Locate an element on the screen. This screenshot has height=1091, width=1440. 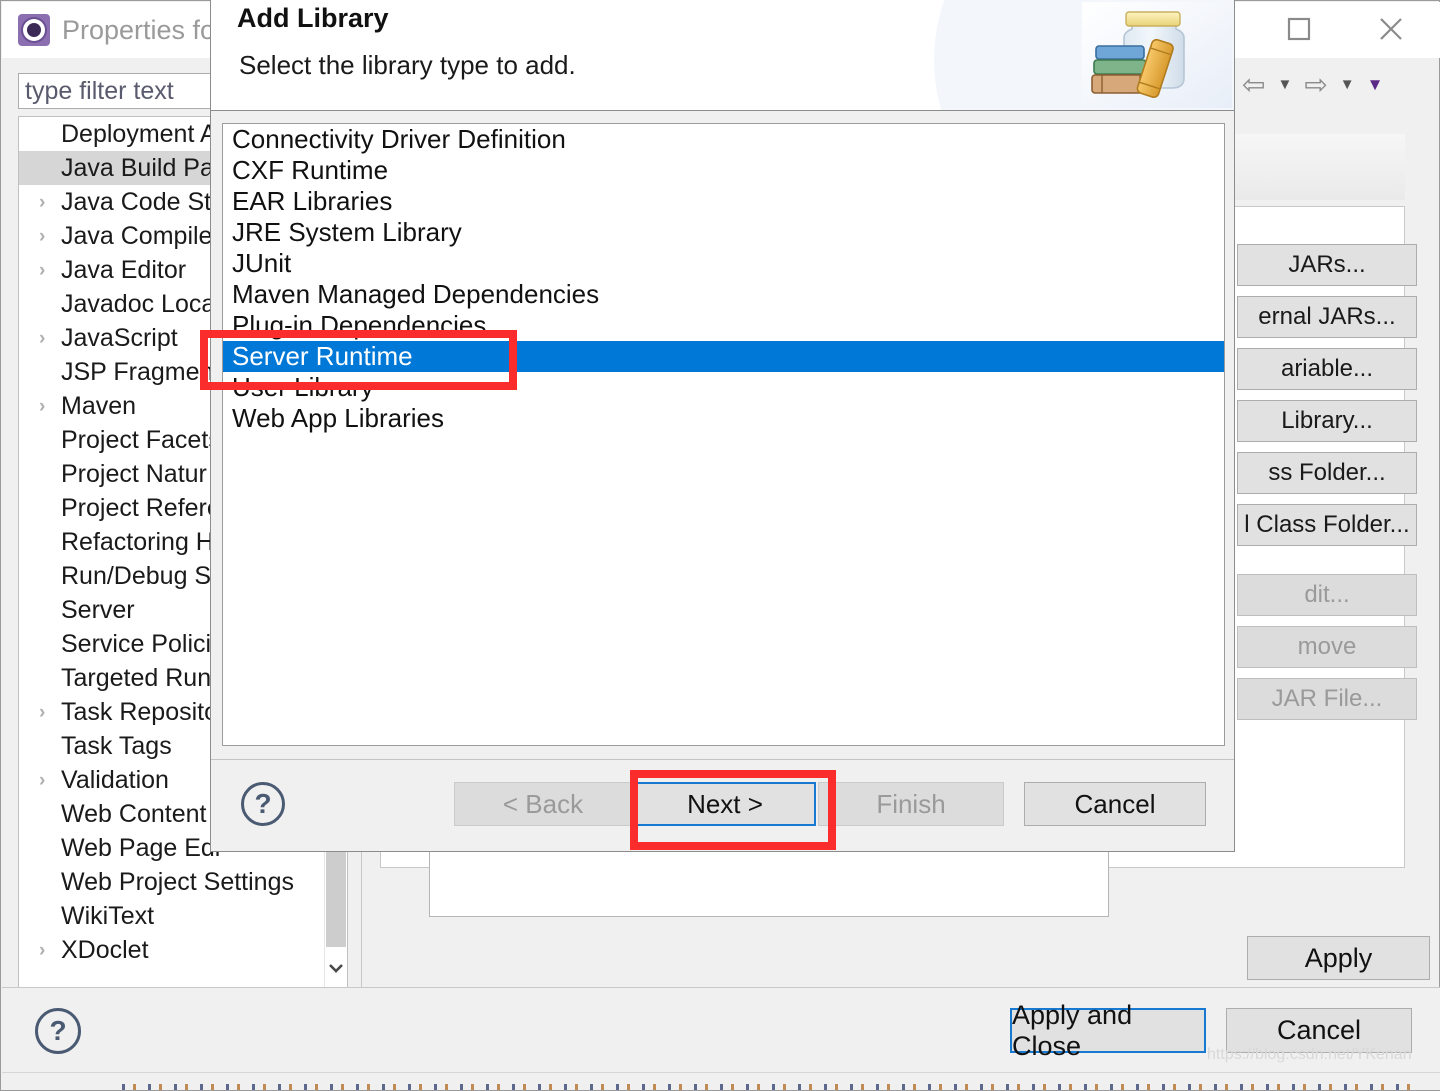
back-arrow-icon: ⇦ is located at coordinates (1253, 84).